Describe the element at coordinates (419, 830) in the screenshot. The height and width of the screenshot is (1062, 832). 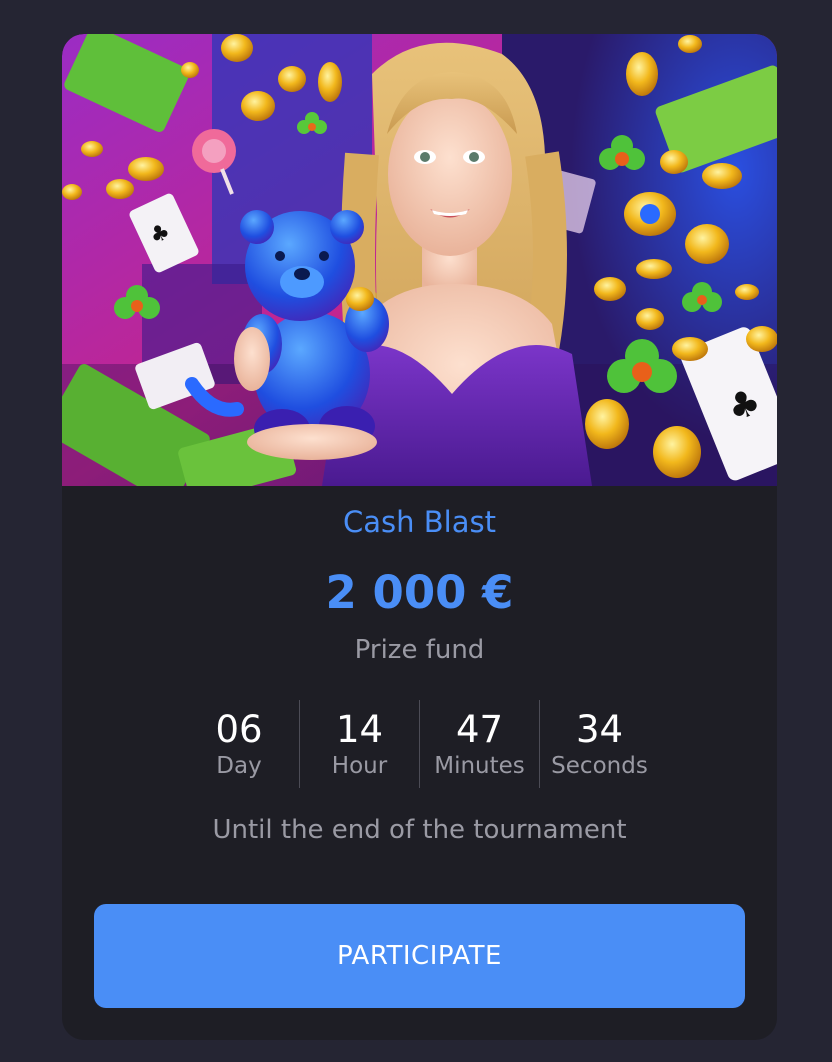
I see `countdown-caption: Until the end of the tournament` at that location.